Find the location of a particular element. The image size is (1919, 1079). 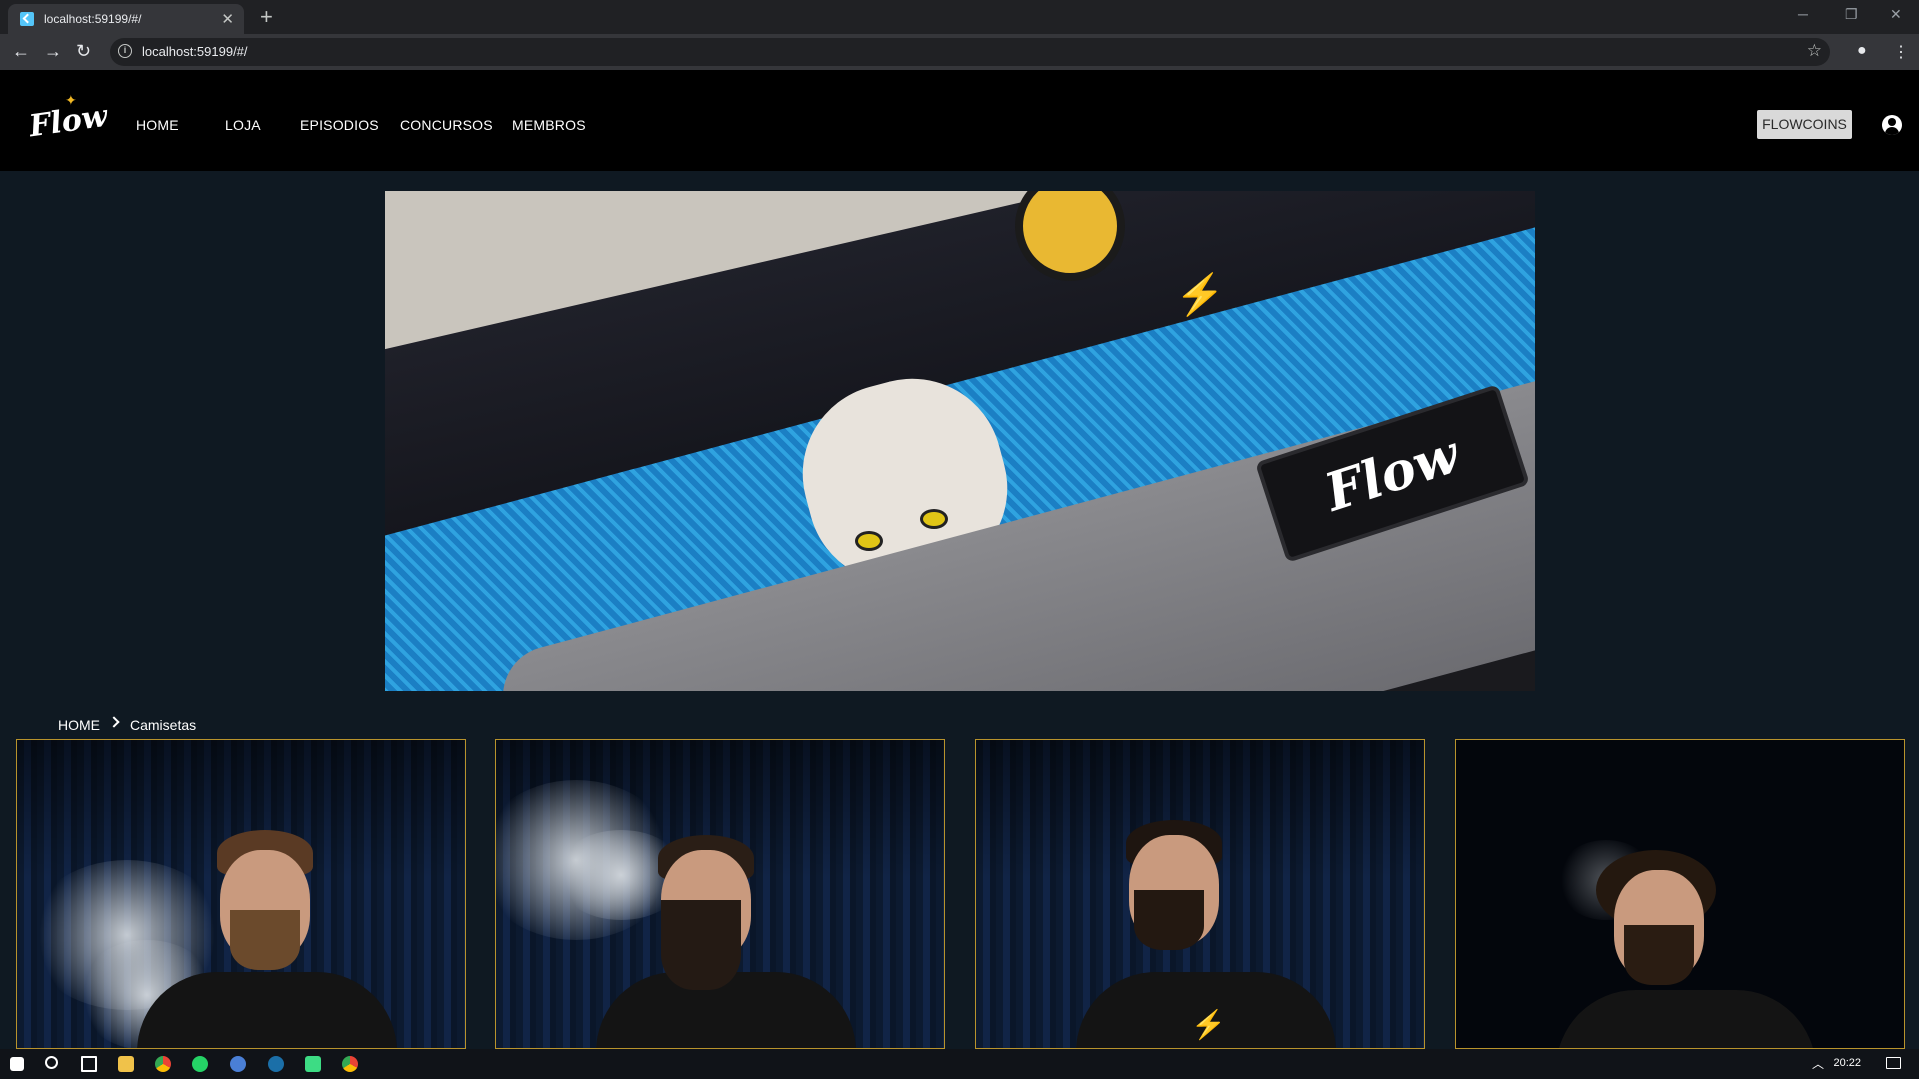

flowcoins-button: FLOWCOINS is located at coordinates (1804, 124).